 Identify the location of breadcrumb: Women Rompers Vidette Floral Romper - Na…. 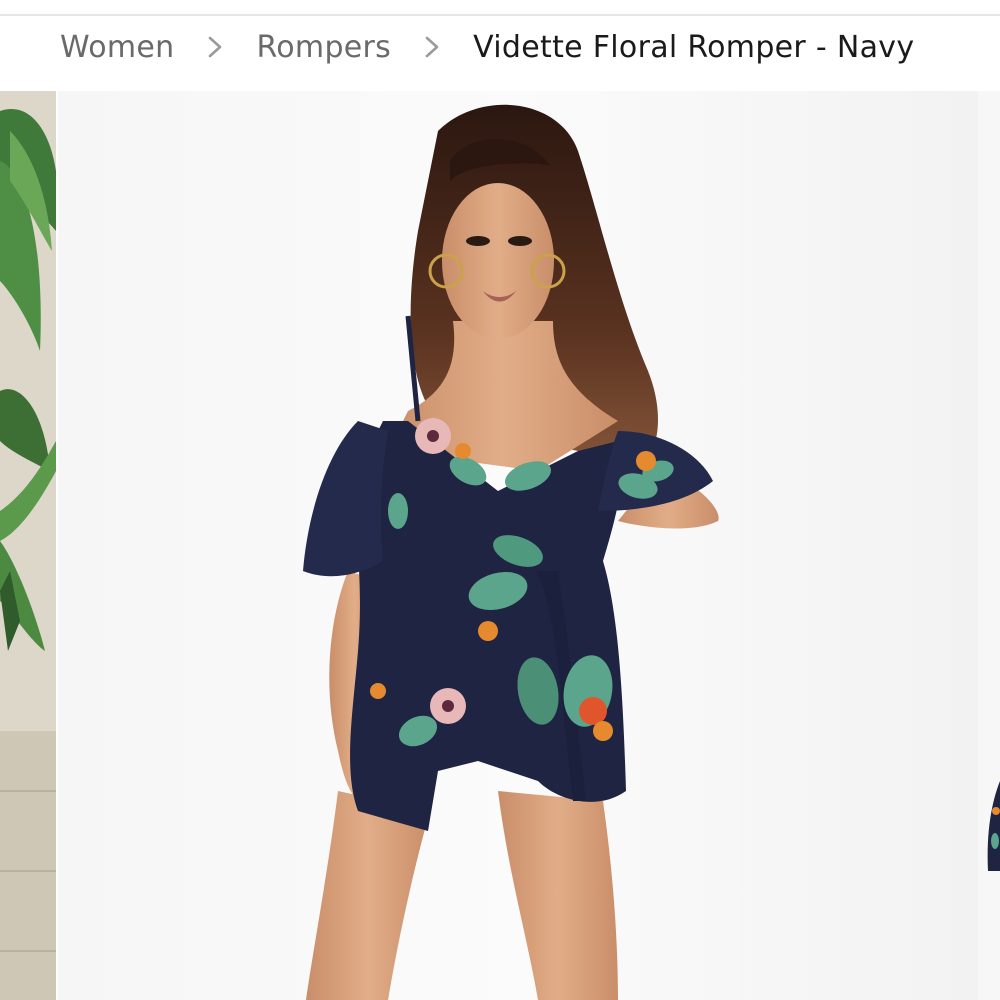
(487, 47).